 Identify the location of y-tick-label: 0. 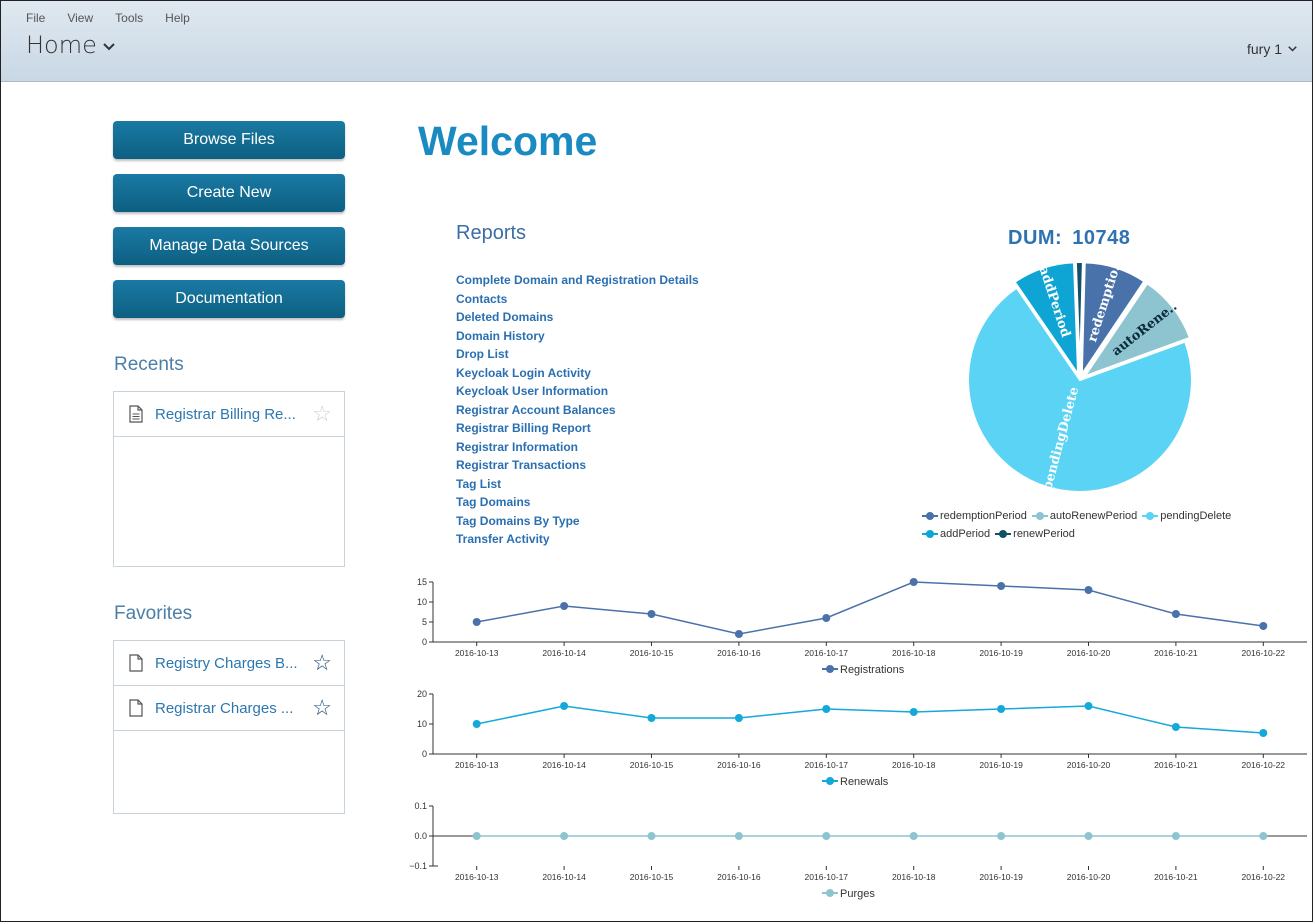
(424, 754).